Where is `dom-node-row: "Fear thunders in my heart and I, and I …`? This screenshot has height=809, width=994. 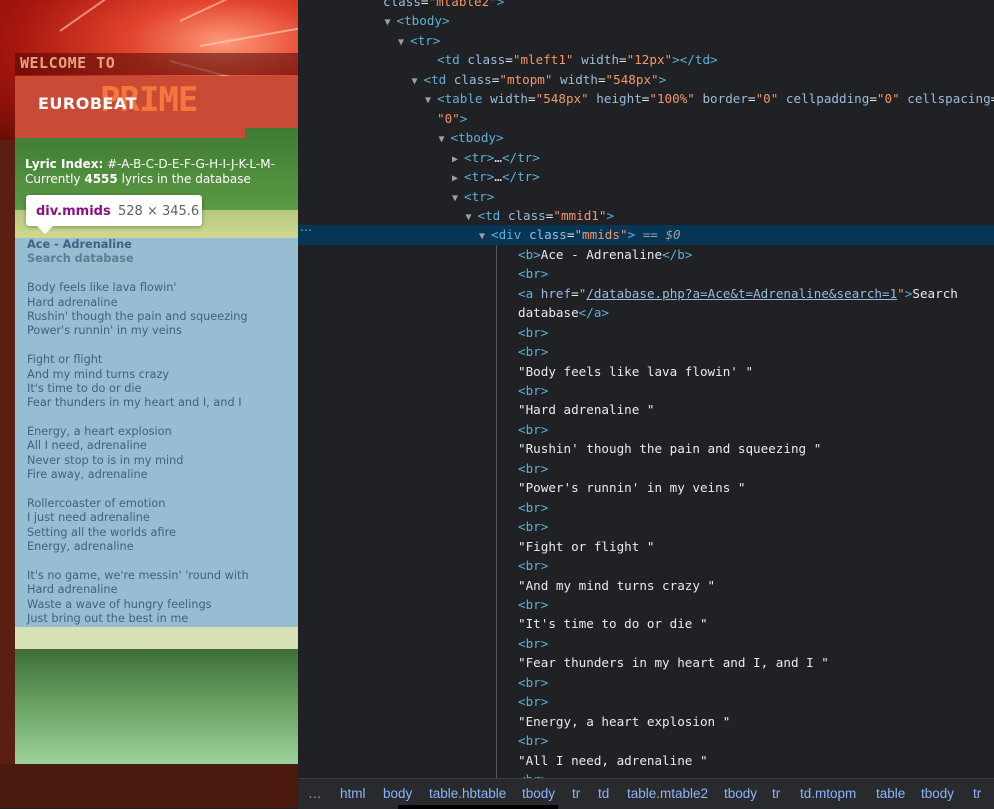 dom-node-row: "Fear thunders in my heart and I, and I … is located at coordinates (646, 662).